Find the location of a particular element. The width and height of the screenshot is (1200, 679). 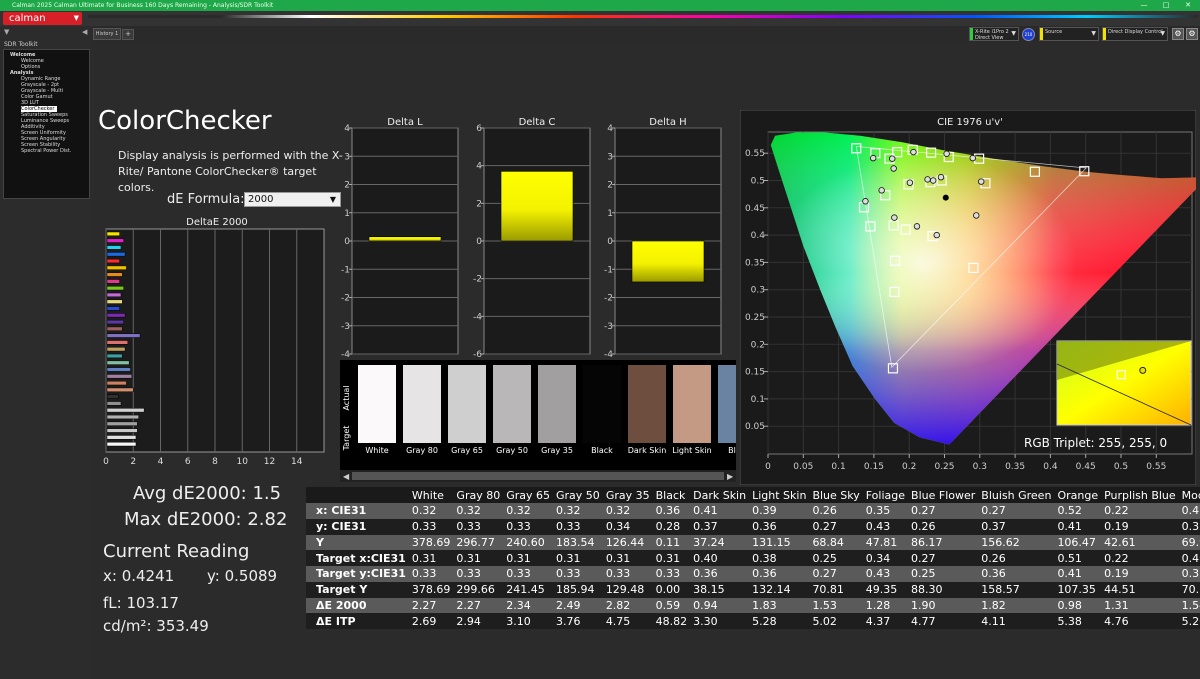

logo-text: calman is located at coordinates (27, 18).